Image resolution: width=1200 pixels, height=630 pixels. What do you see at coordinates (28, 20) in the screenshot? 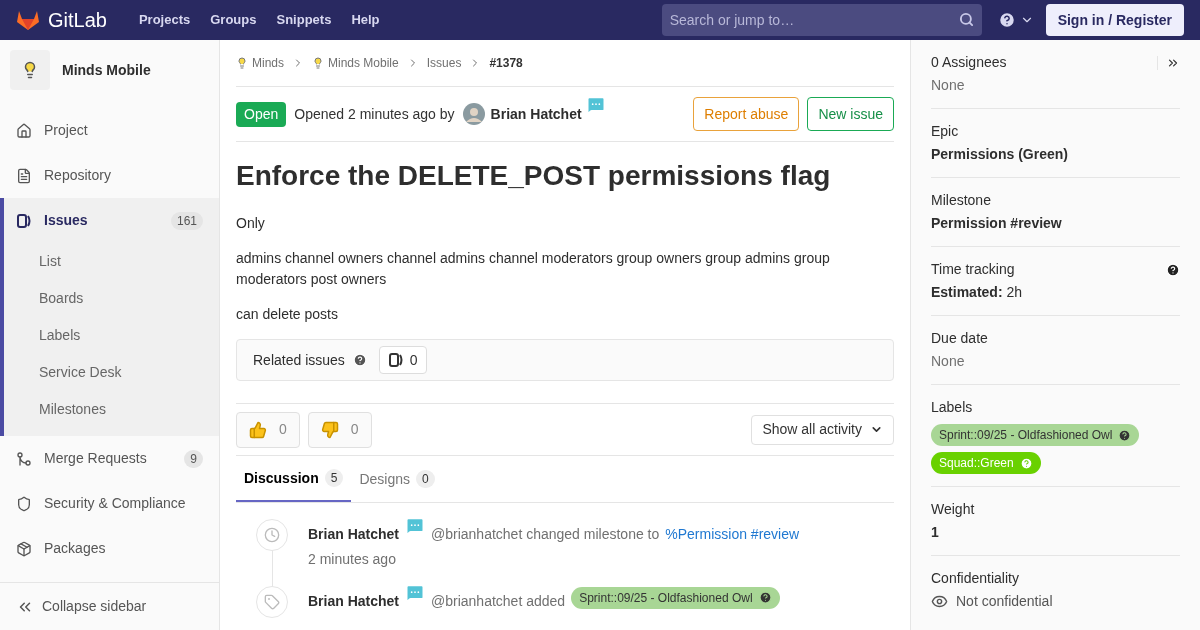
I see `fox-logo-icon` at bounding box center [28, 20].